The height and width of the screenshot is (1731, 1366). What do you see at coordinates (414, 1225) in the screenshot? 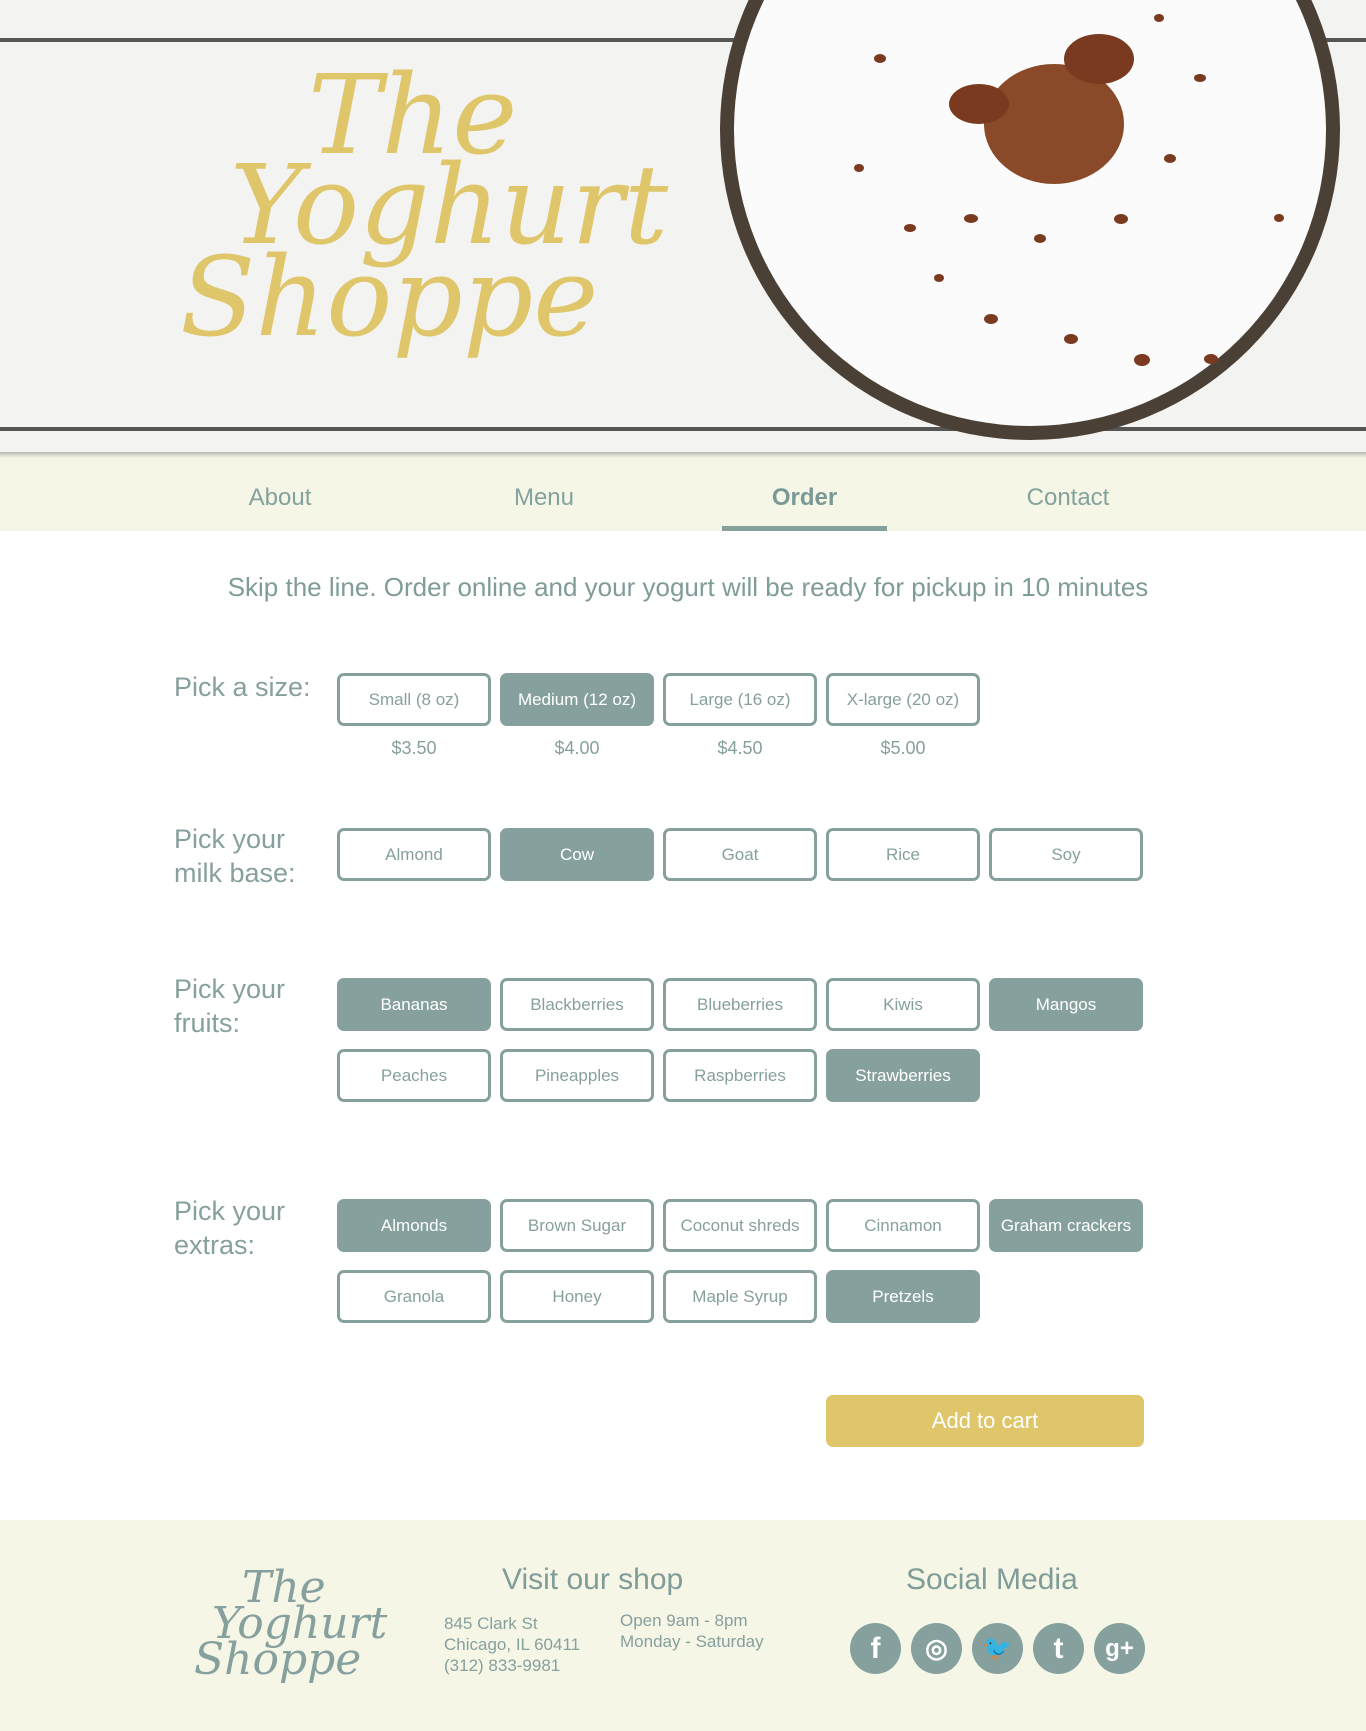
I see `extra-option: Almonds` at bounding box center [414, 1225].